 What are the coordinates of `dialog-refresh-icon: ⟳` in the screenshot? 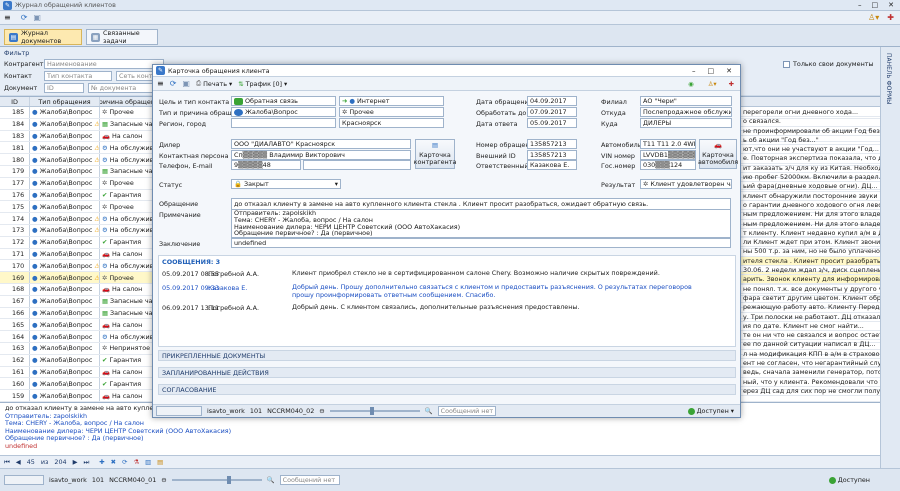 It's located at (173, 83).